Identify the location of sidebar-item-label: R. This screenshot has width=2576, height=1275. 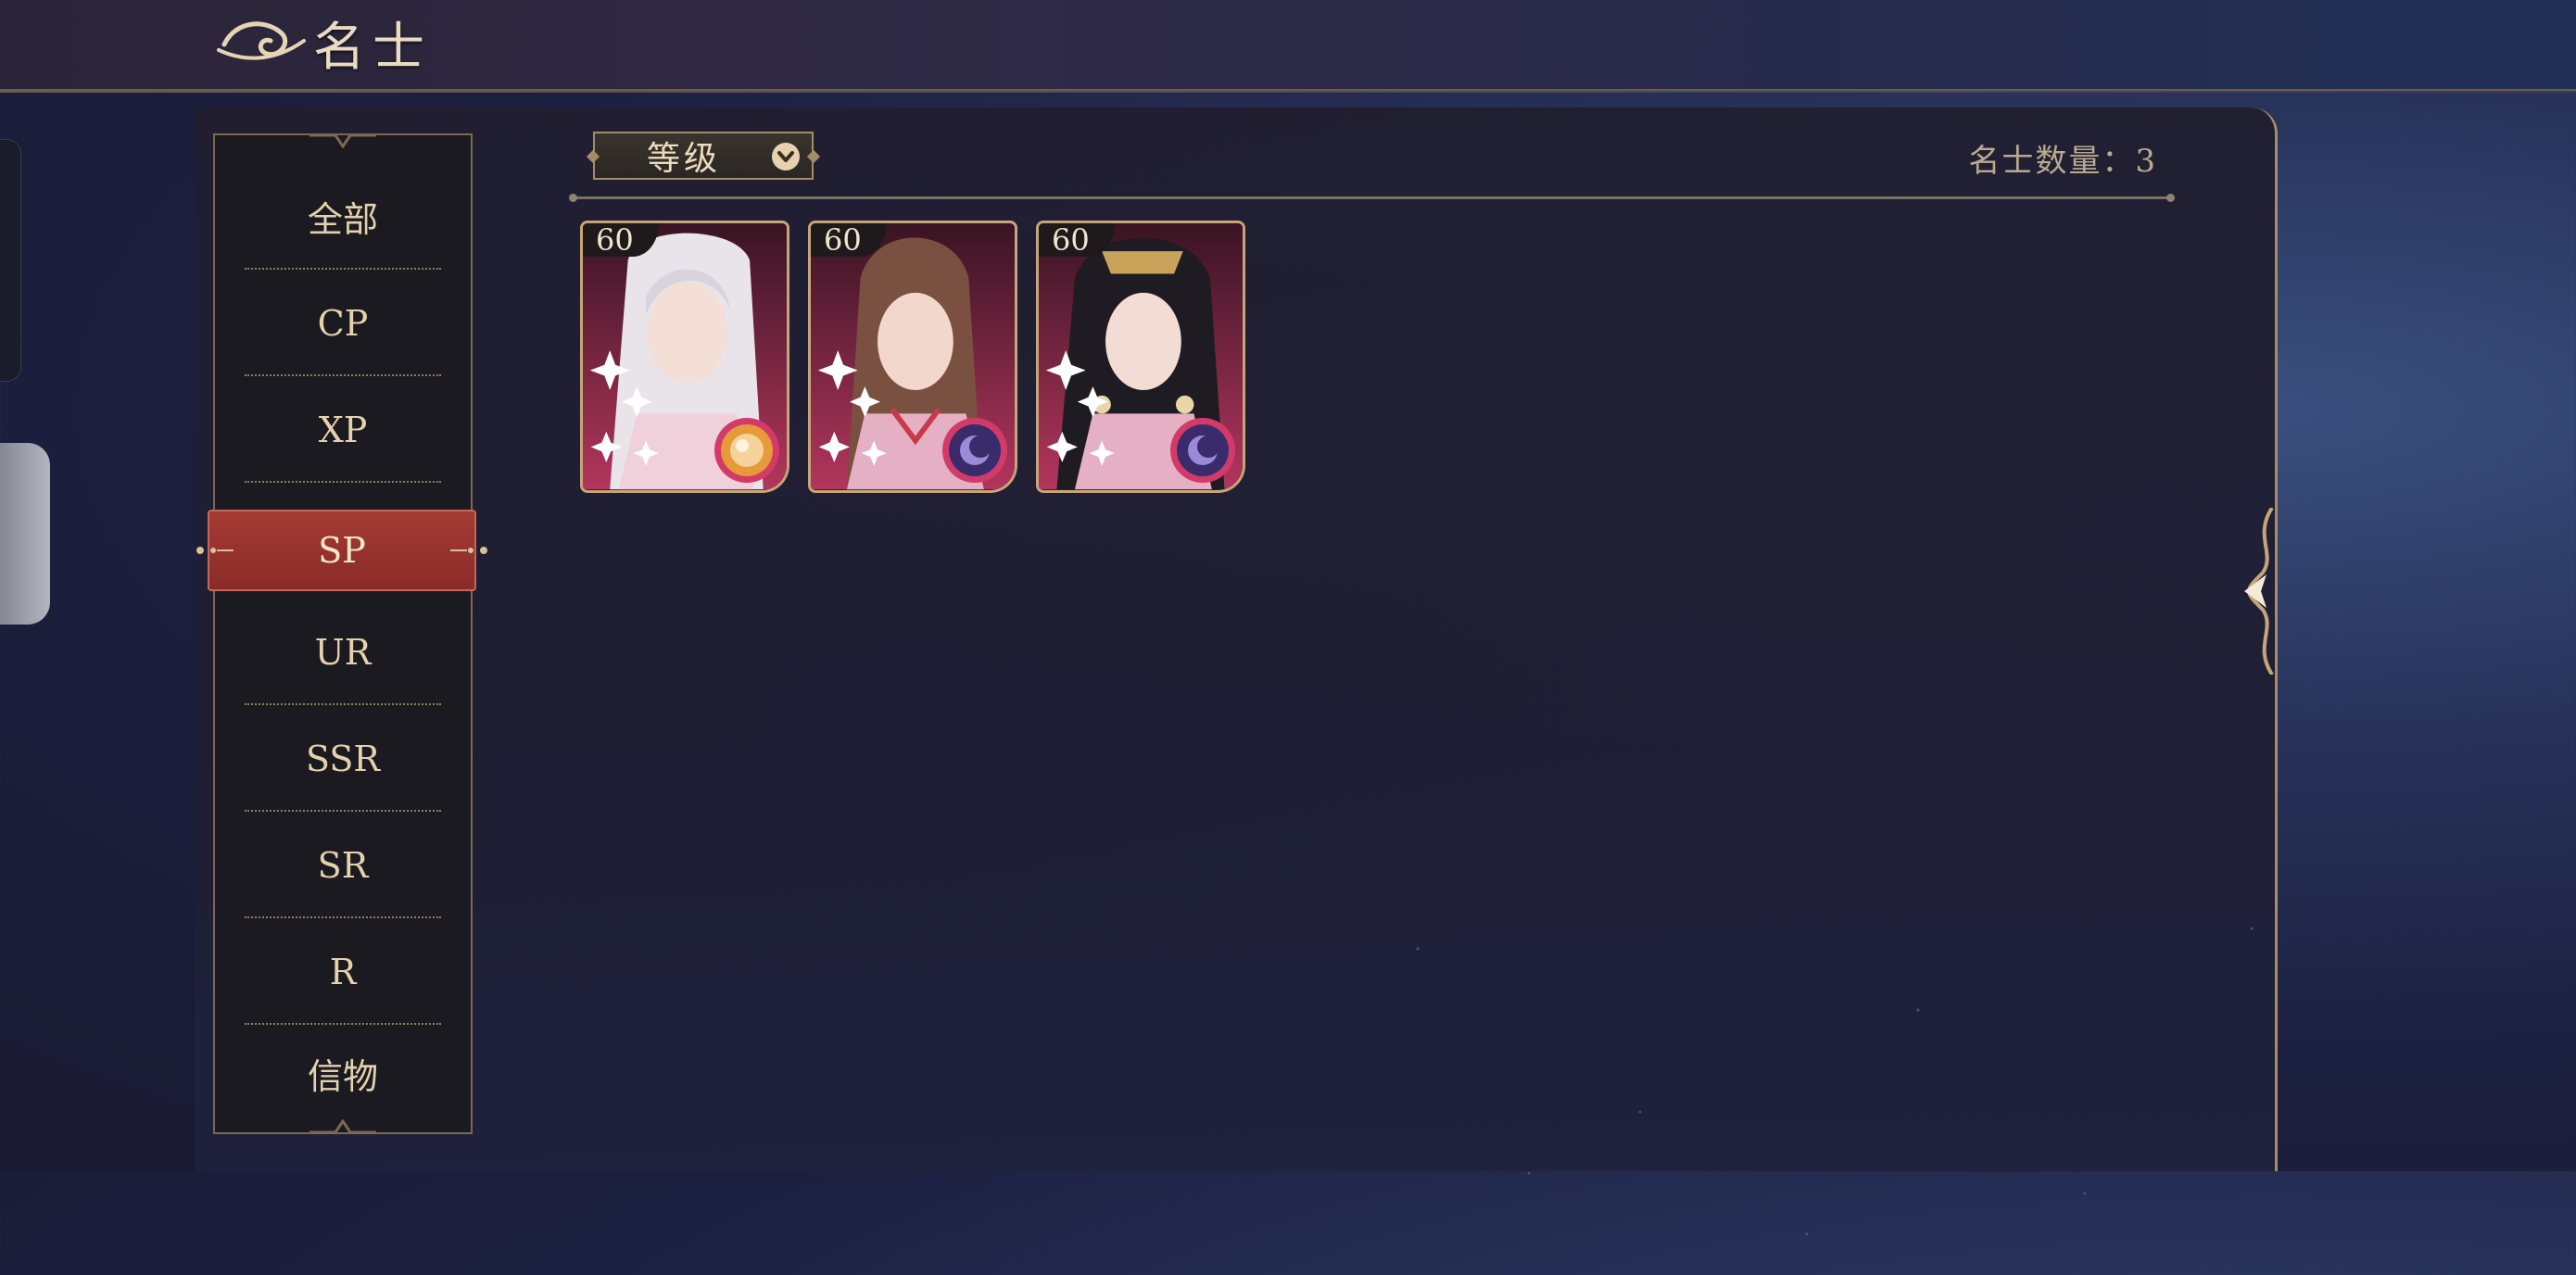
(343, 971).